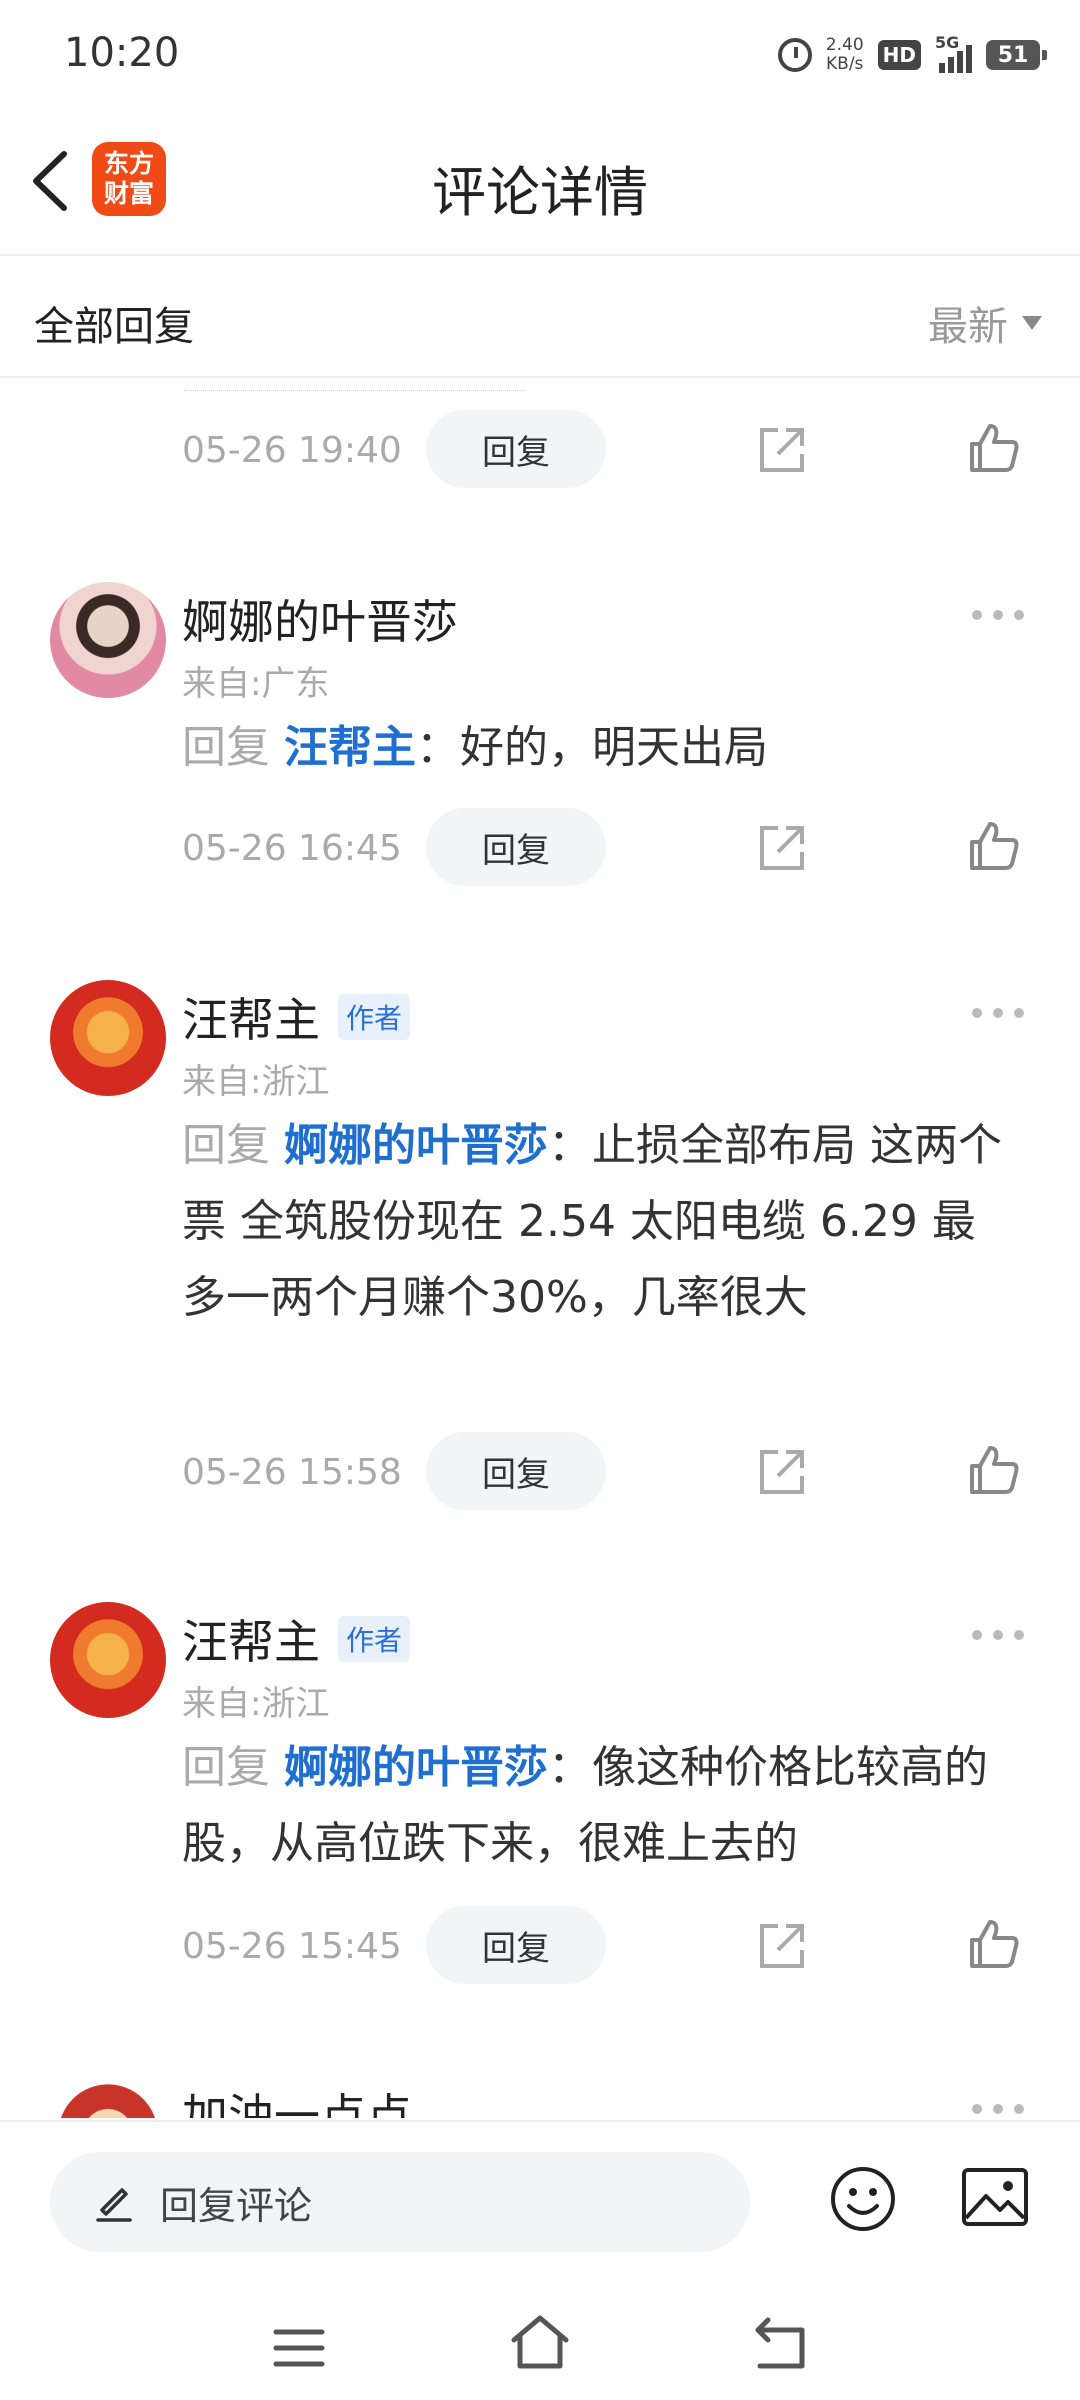 The height and width of the screenshot is (2400, 1080). Describe the element at coordinates (1013, 55) in the screenshot. I see `battery-level: 51` at that location.